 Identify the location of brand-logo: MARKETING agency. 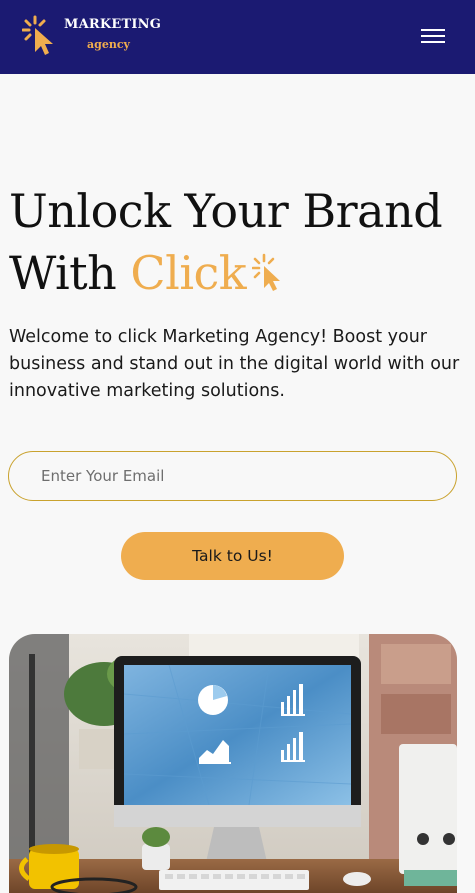
(97, 36).